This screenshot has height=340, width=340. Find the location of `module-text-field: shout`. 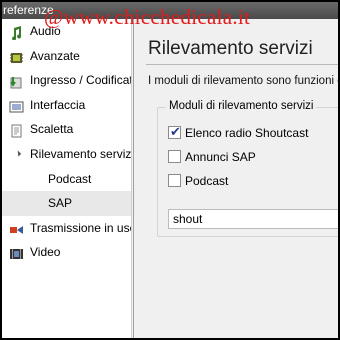

module-text-field: shout is located at coordinates (253, 219).